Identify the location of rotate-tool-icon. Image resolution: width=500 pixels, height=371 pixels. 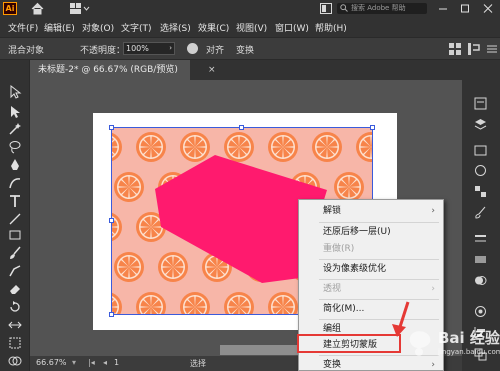
(15, 307).